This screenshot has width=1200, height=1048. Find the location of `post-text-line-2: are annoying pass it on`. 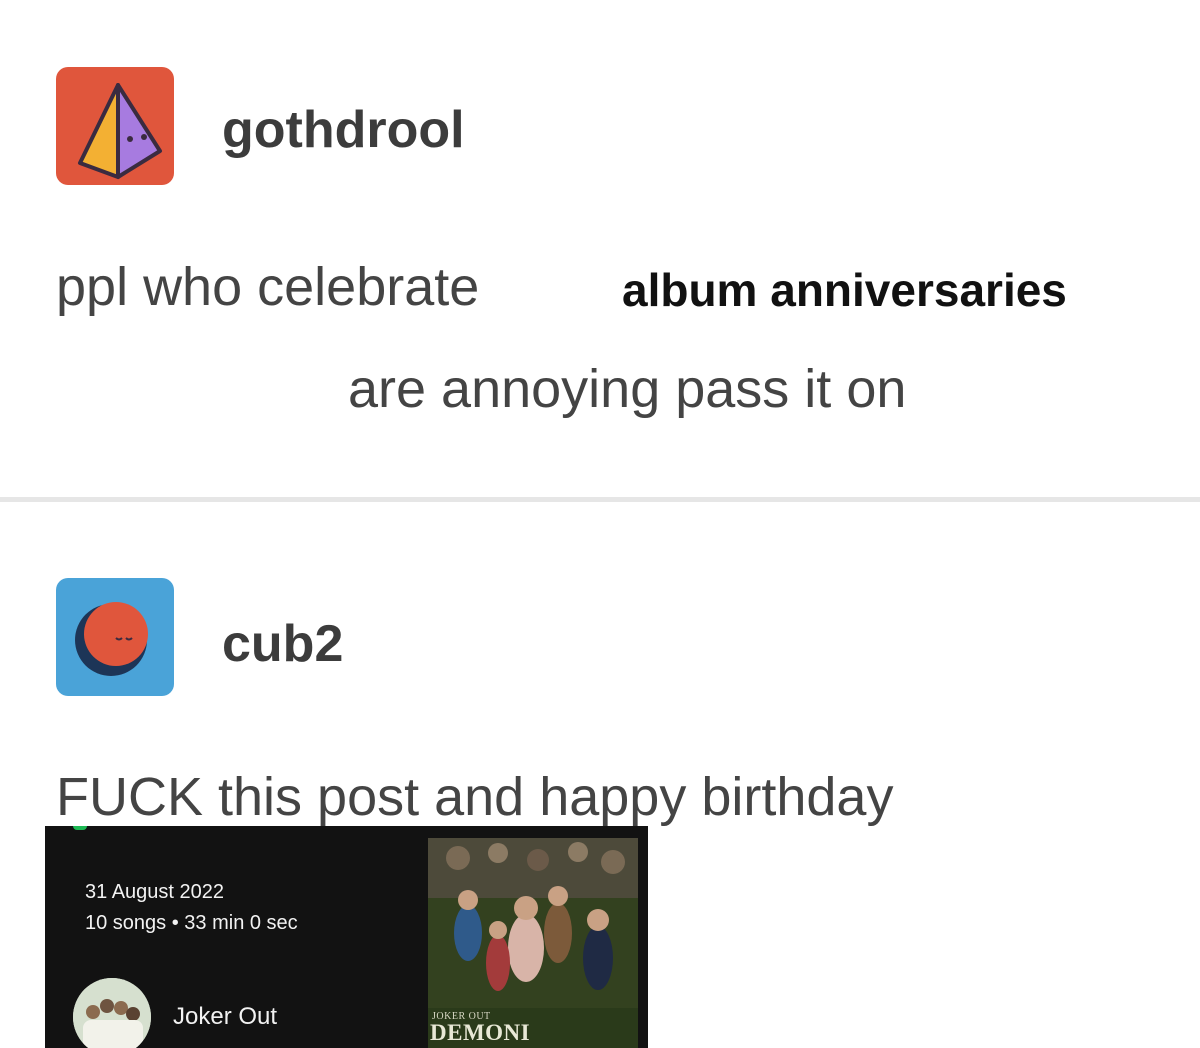

post-text-line-2: are annoying pass it on is located at coordinates (627, 389).